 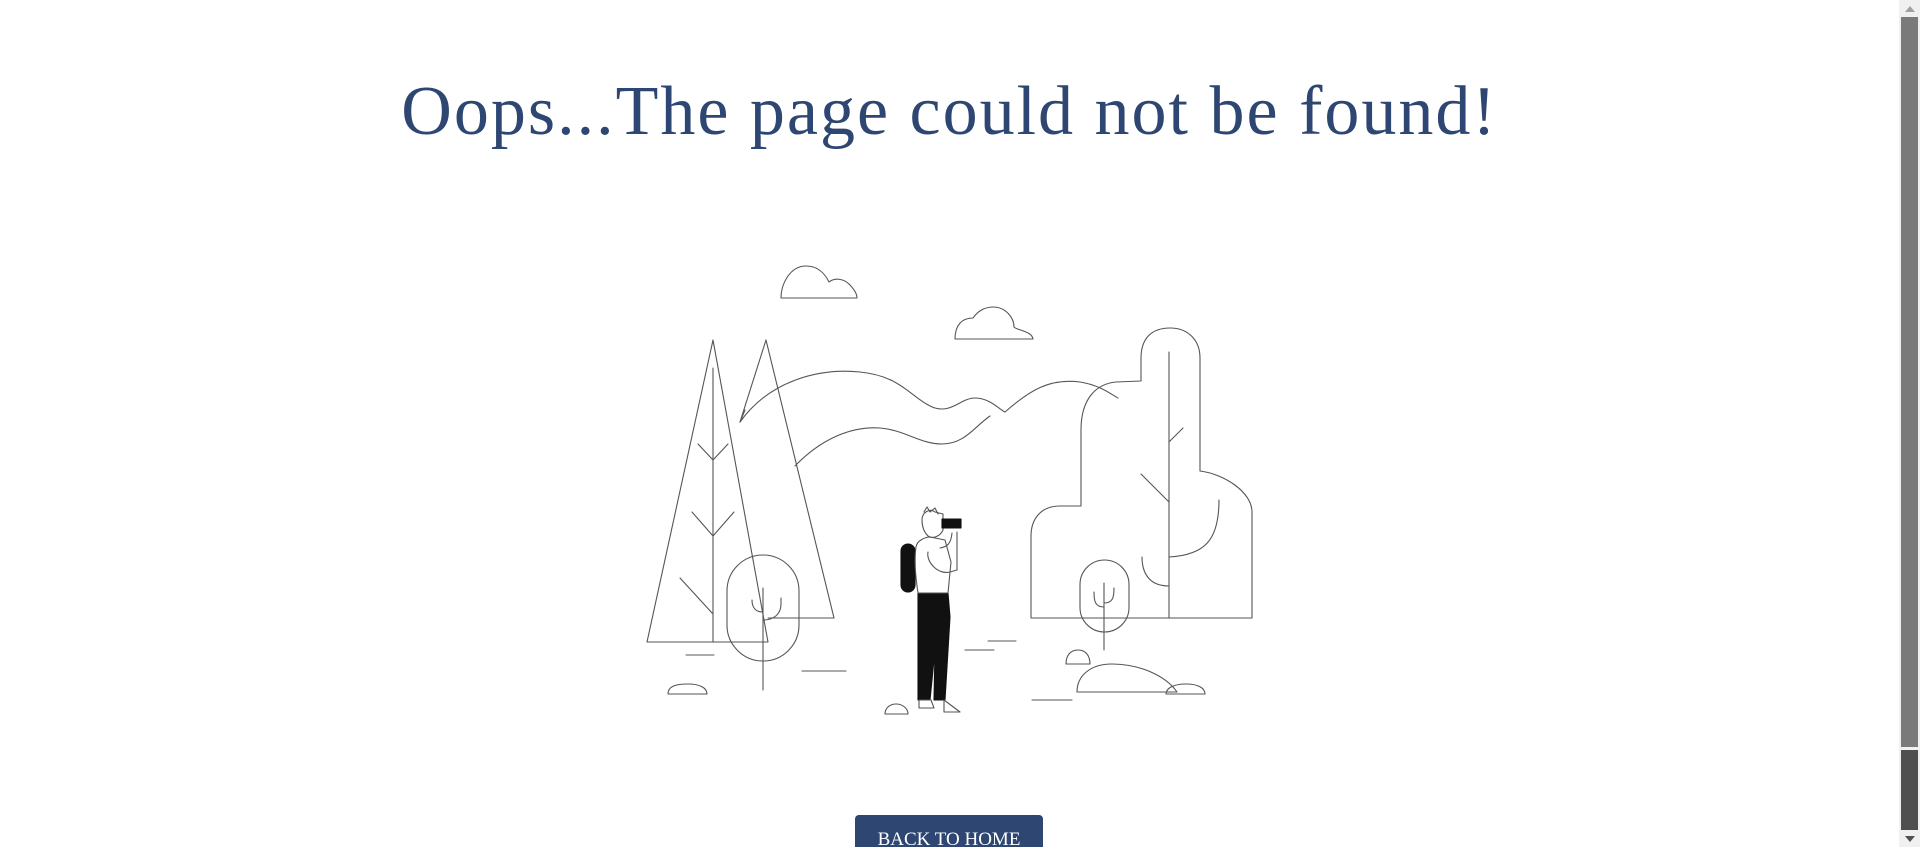 I want to click on pants, so click(x=934, y=646).